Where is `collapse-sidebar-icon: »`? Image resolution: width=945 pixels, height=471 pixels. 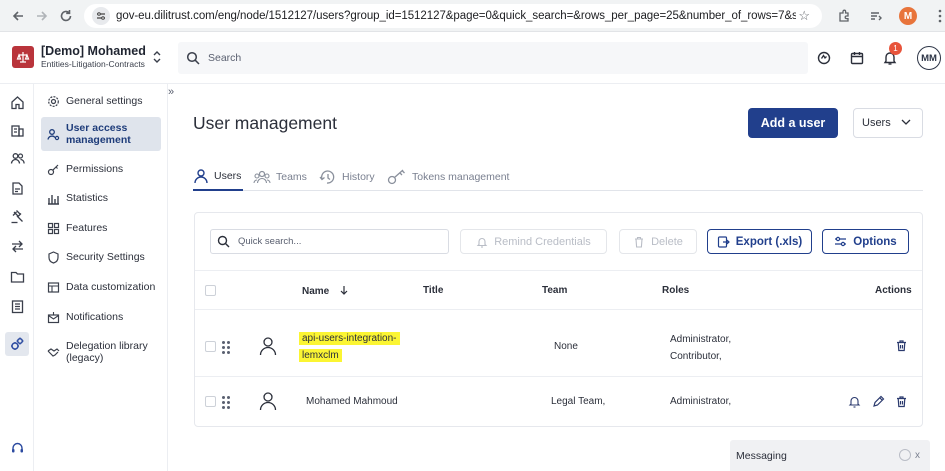 collapse-sidebar-icon: » is located at coordinates (171, 92).